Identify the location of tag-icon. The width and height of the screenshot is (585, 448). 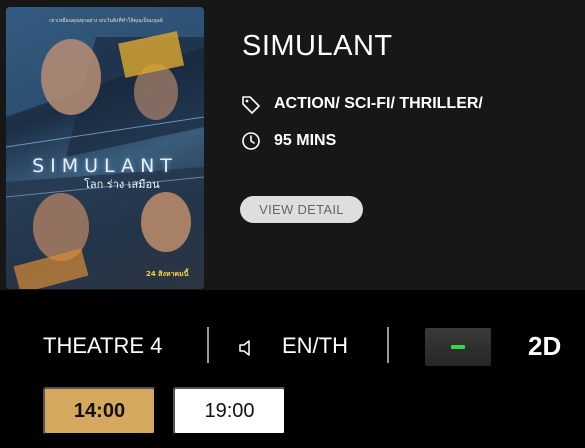
(251, 104).